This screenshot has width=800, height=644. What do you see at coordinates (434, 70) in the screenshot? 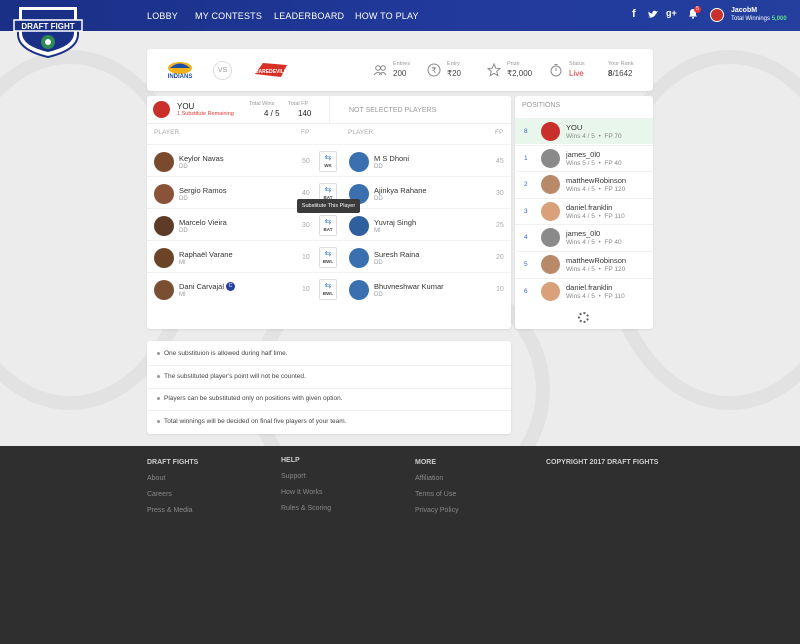
I see `rupee-icon: ₹` at bounding box center [434, 70].